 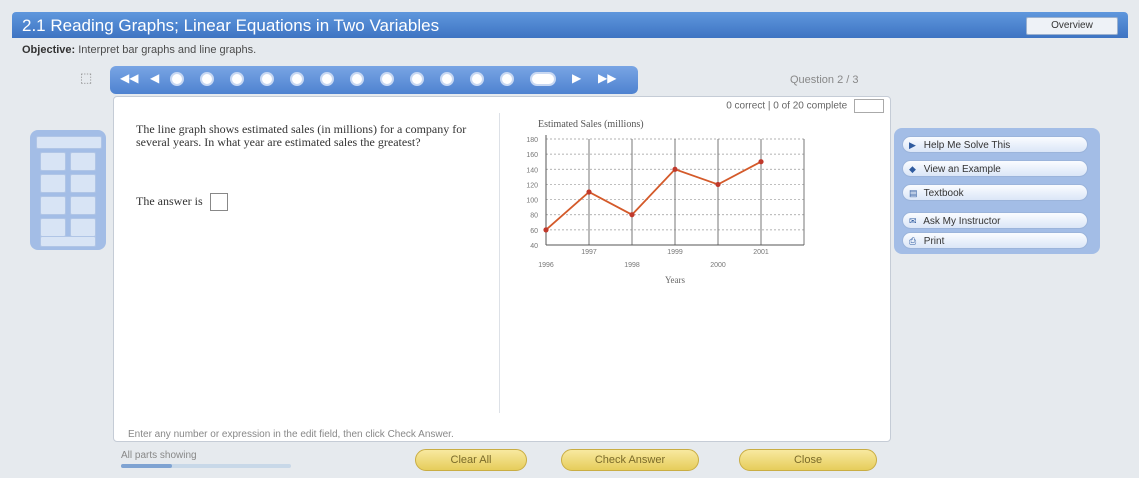 What do you see at coordinates (83, 205) in the screenshot?
I see `nth-root-button` at bounding box center [83, 205].